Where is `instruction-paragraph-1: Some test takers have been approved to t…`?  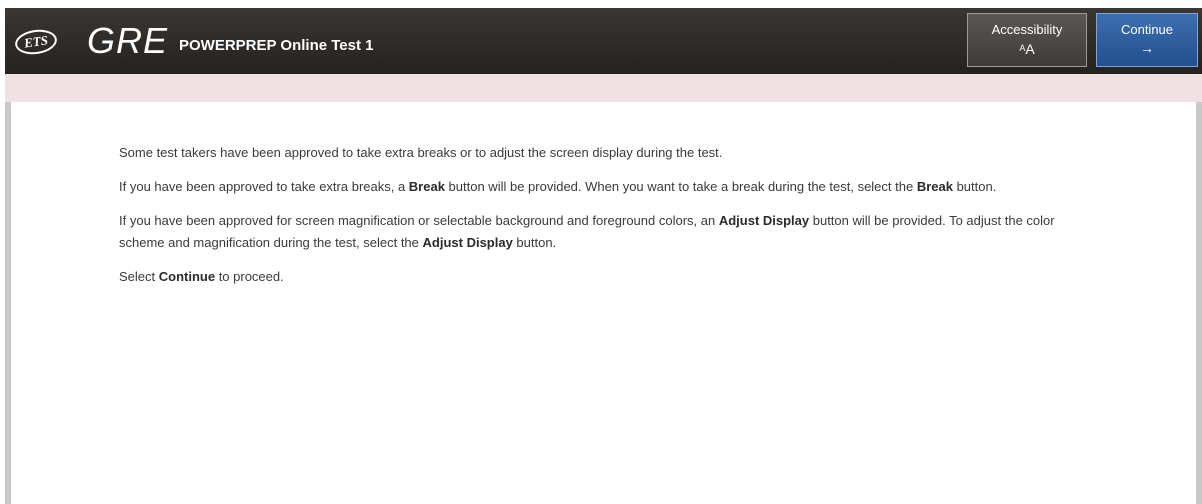
instruction-paragraph-1: Some test takers have been approved to t… is located at coordinates (421, 152).